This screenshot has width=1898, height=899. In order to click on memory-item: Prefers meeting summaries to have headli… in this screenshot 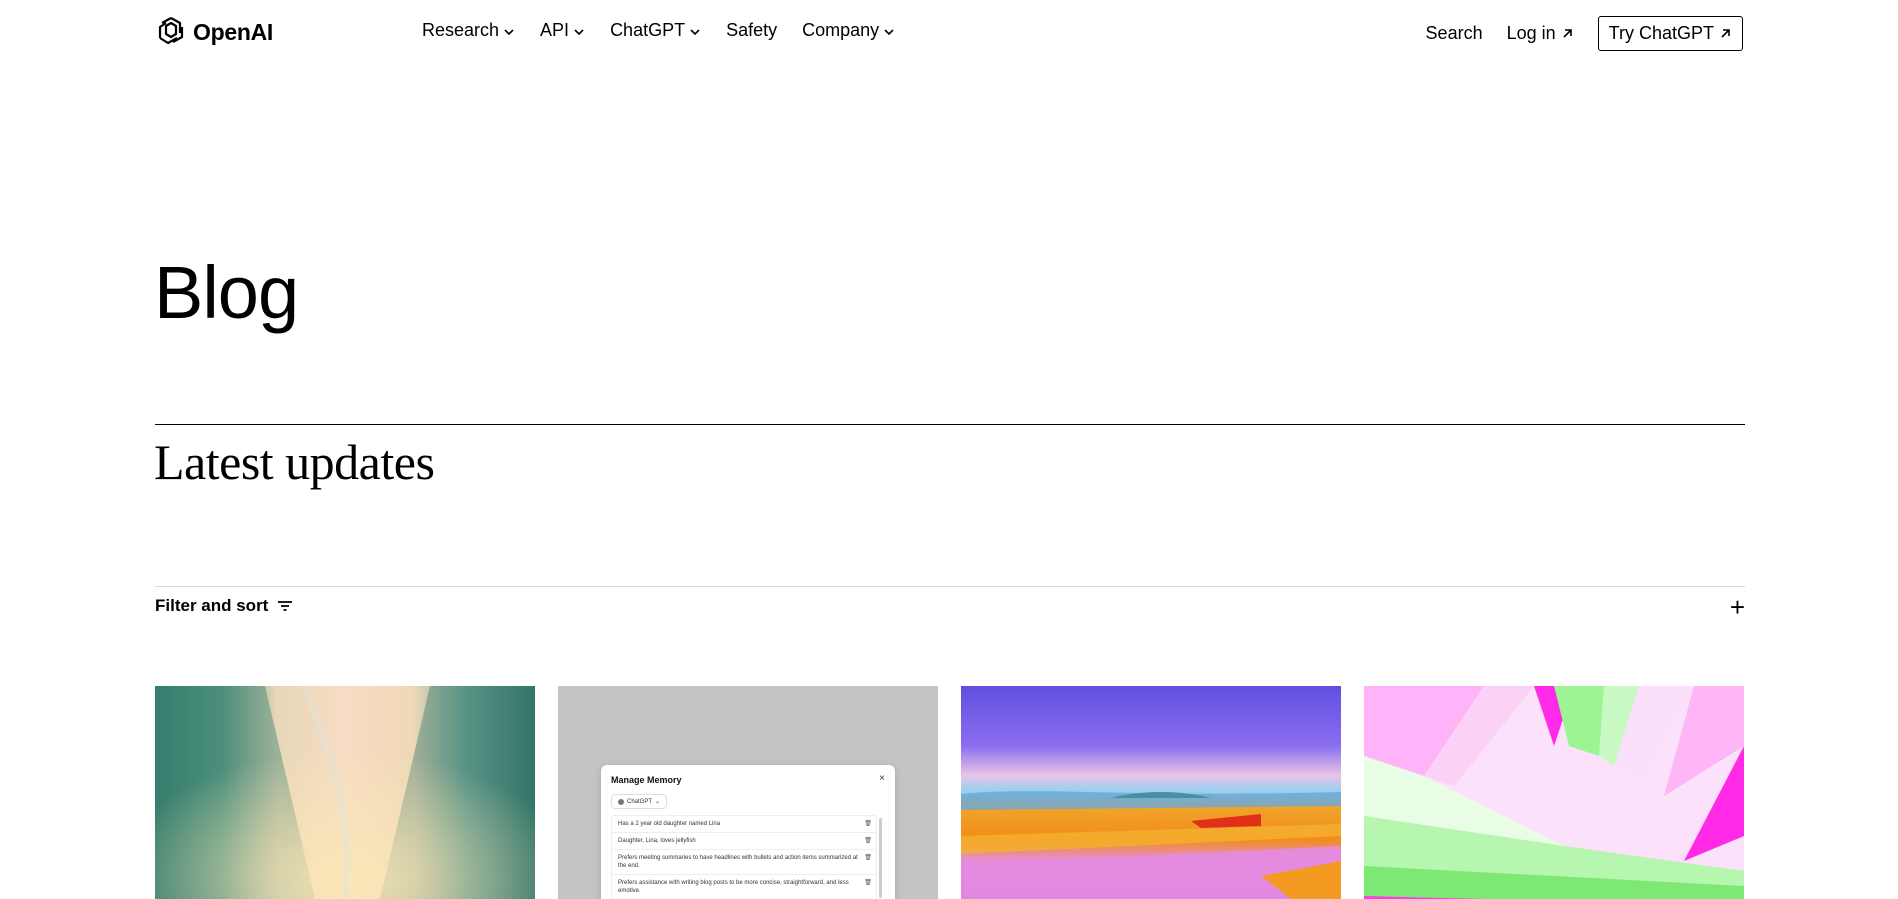, I will do `click(744, 862)`.